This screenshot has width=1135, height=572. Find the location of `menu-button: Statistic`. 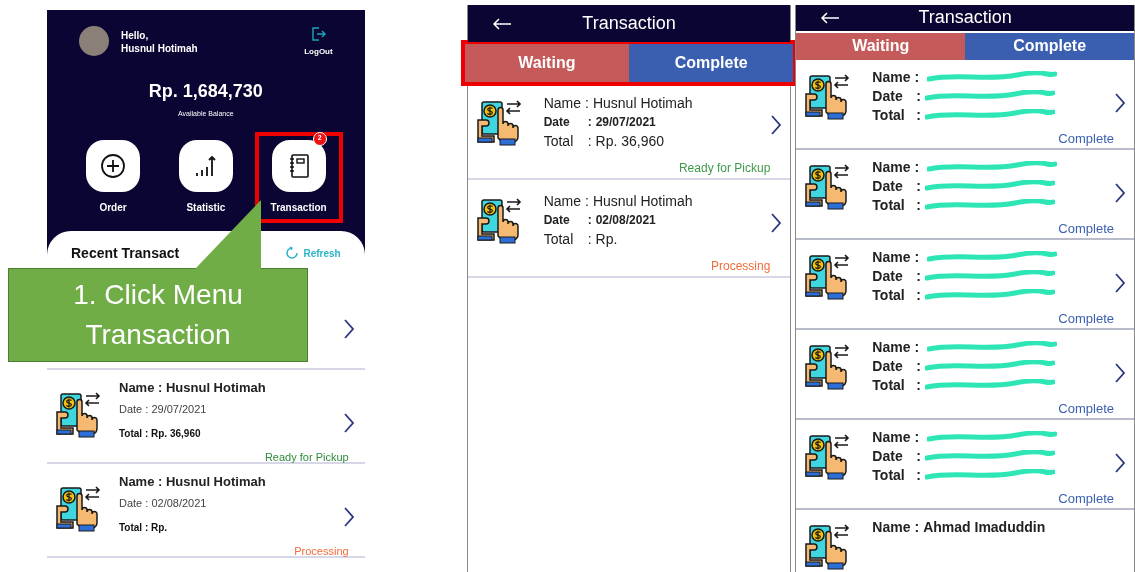

menu-button: Statistic is located at coordinates (205, 177).